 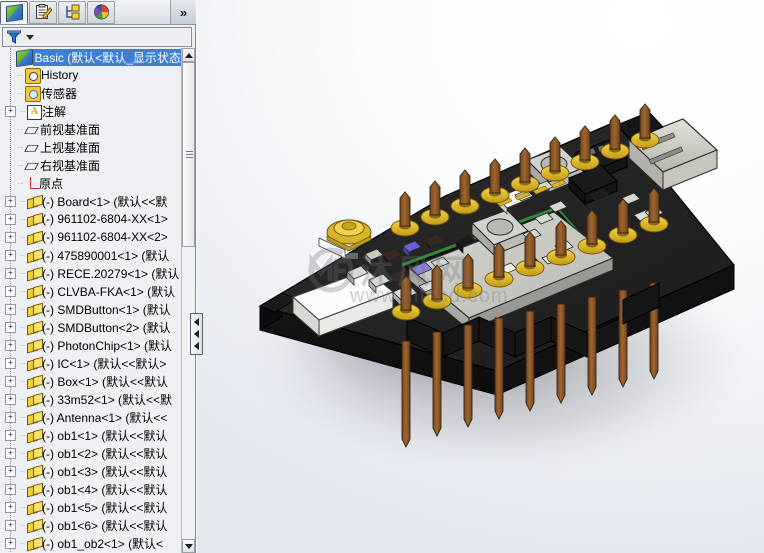 I want to click on tree-item: + ·· (-) IC<1> (默认<<默认>, so click(x=91, y=363).